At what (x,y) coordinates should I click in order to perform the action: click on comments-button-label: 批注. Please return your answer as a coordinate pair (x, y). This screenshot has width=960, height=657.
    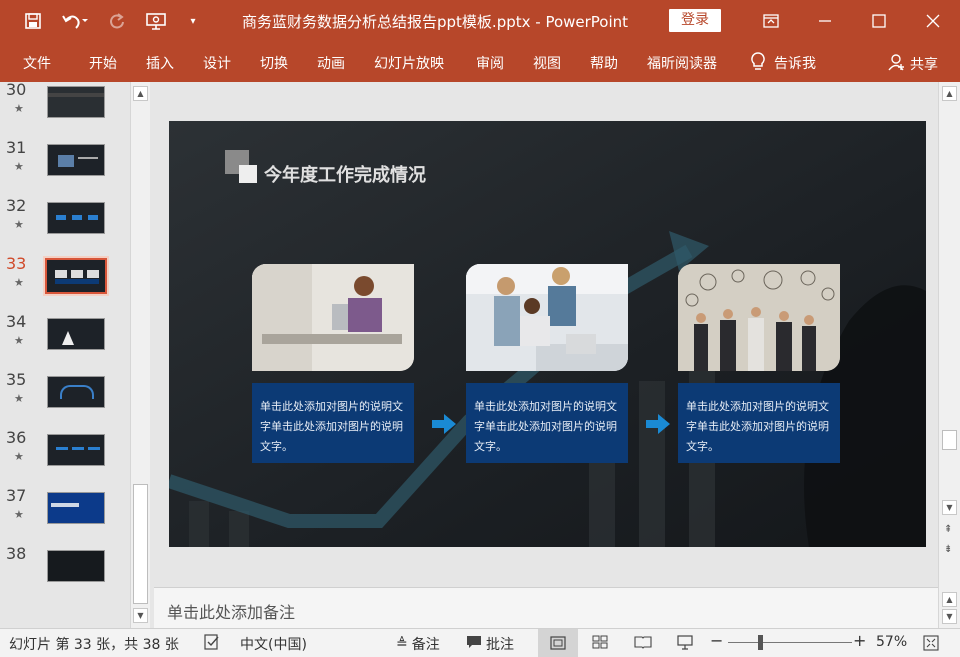
    Looking at the image, I should click on (500, 645).